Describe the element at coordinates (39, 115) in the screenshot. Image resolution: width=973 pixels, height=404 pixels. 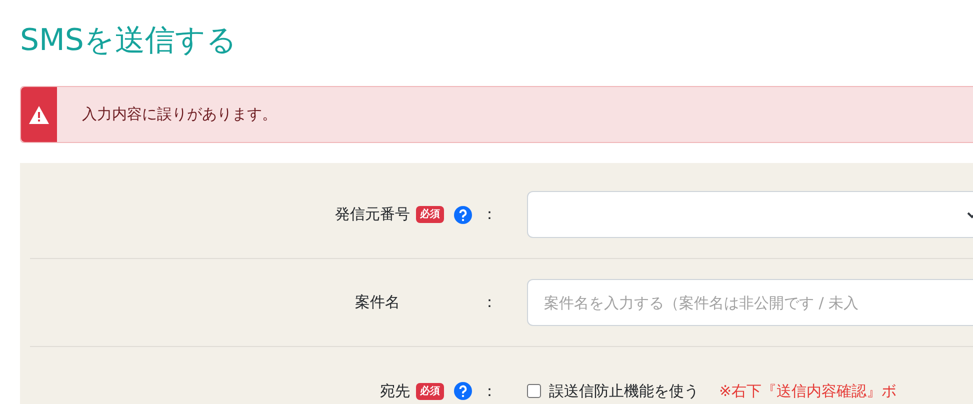
I see `warning-icon` at that location.